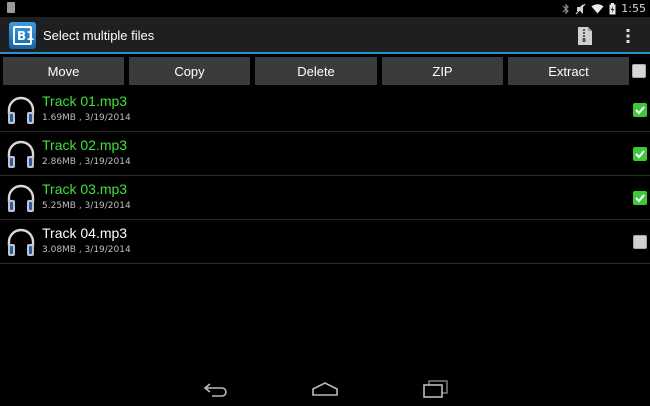 The image size is (650, 406). Describe the element at coordinates (566, 8) in the screenshot. I see `bluetooth-icon` at that location.